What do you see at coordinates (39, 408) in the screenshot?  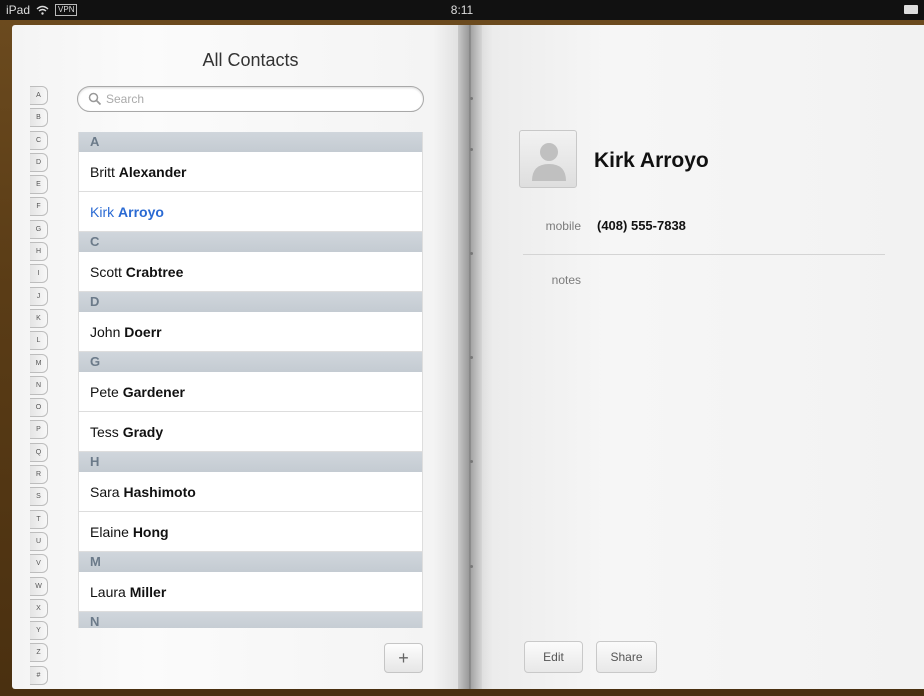 I see `index-tab-o: O` at bounding box center [39, 408].